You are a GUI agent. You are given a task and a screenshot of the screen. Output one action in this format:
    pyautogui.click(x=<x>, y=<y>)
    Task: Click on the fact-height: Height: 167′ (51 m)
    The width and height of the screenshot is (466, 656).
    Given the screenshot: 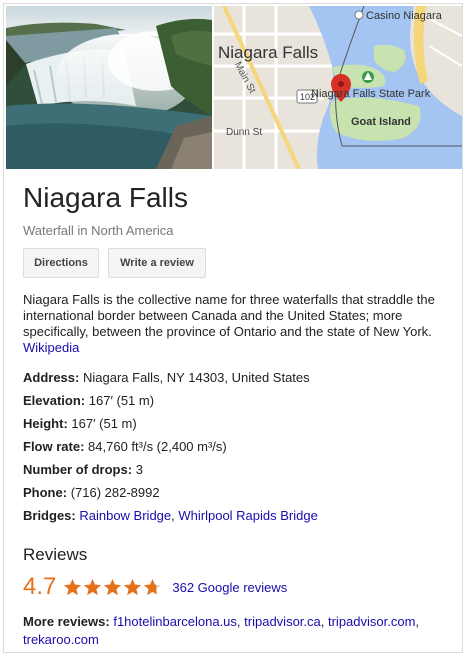 What is the action you would take?
    pyautogui.click(x=238, y=427)
    